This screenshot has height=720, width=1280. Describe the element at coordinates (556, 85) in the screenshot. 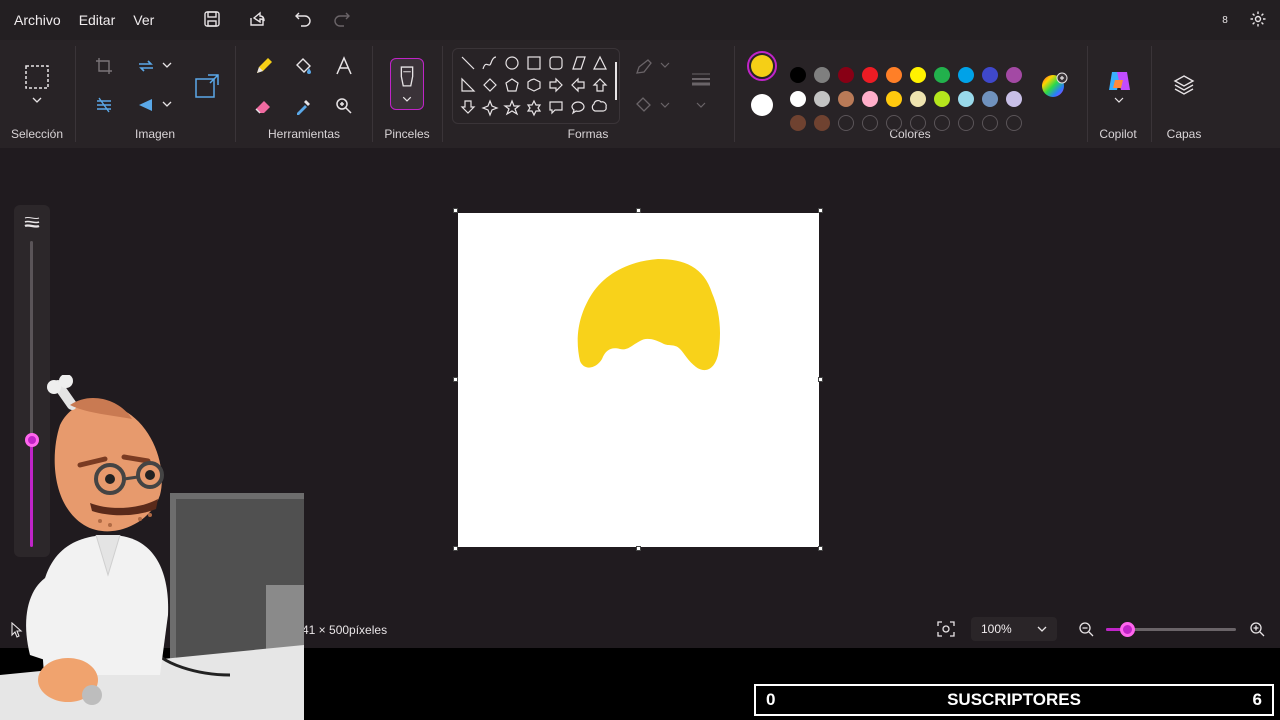

I see `right-arrow-shape-icon` at that location.